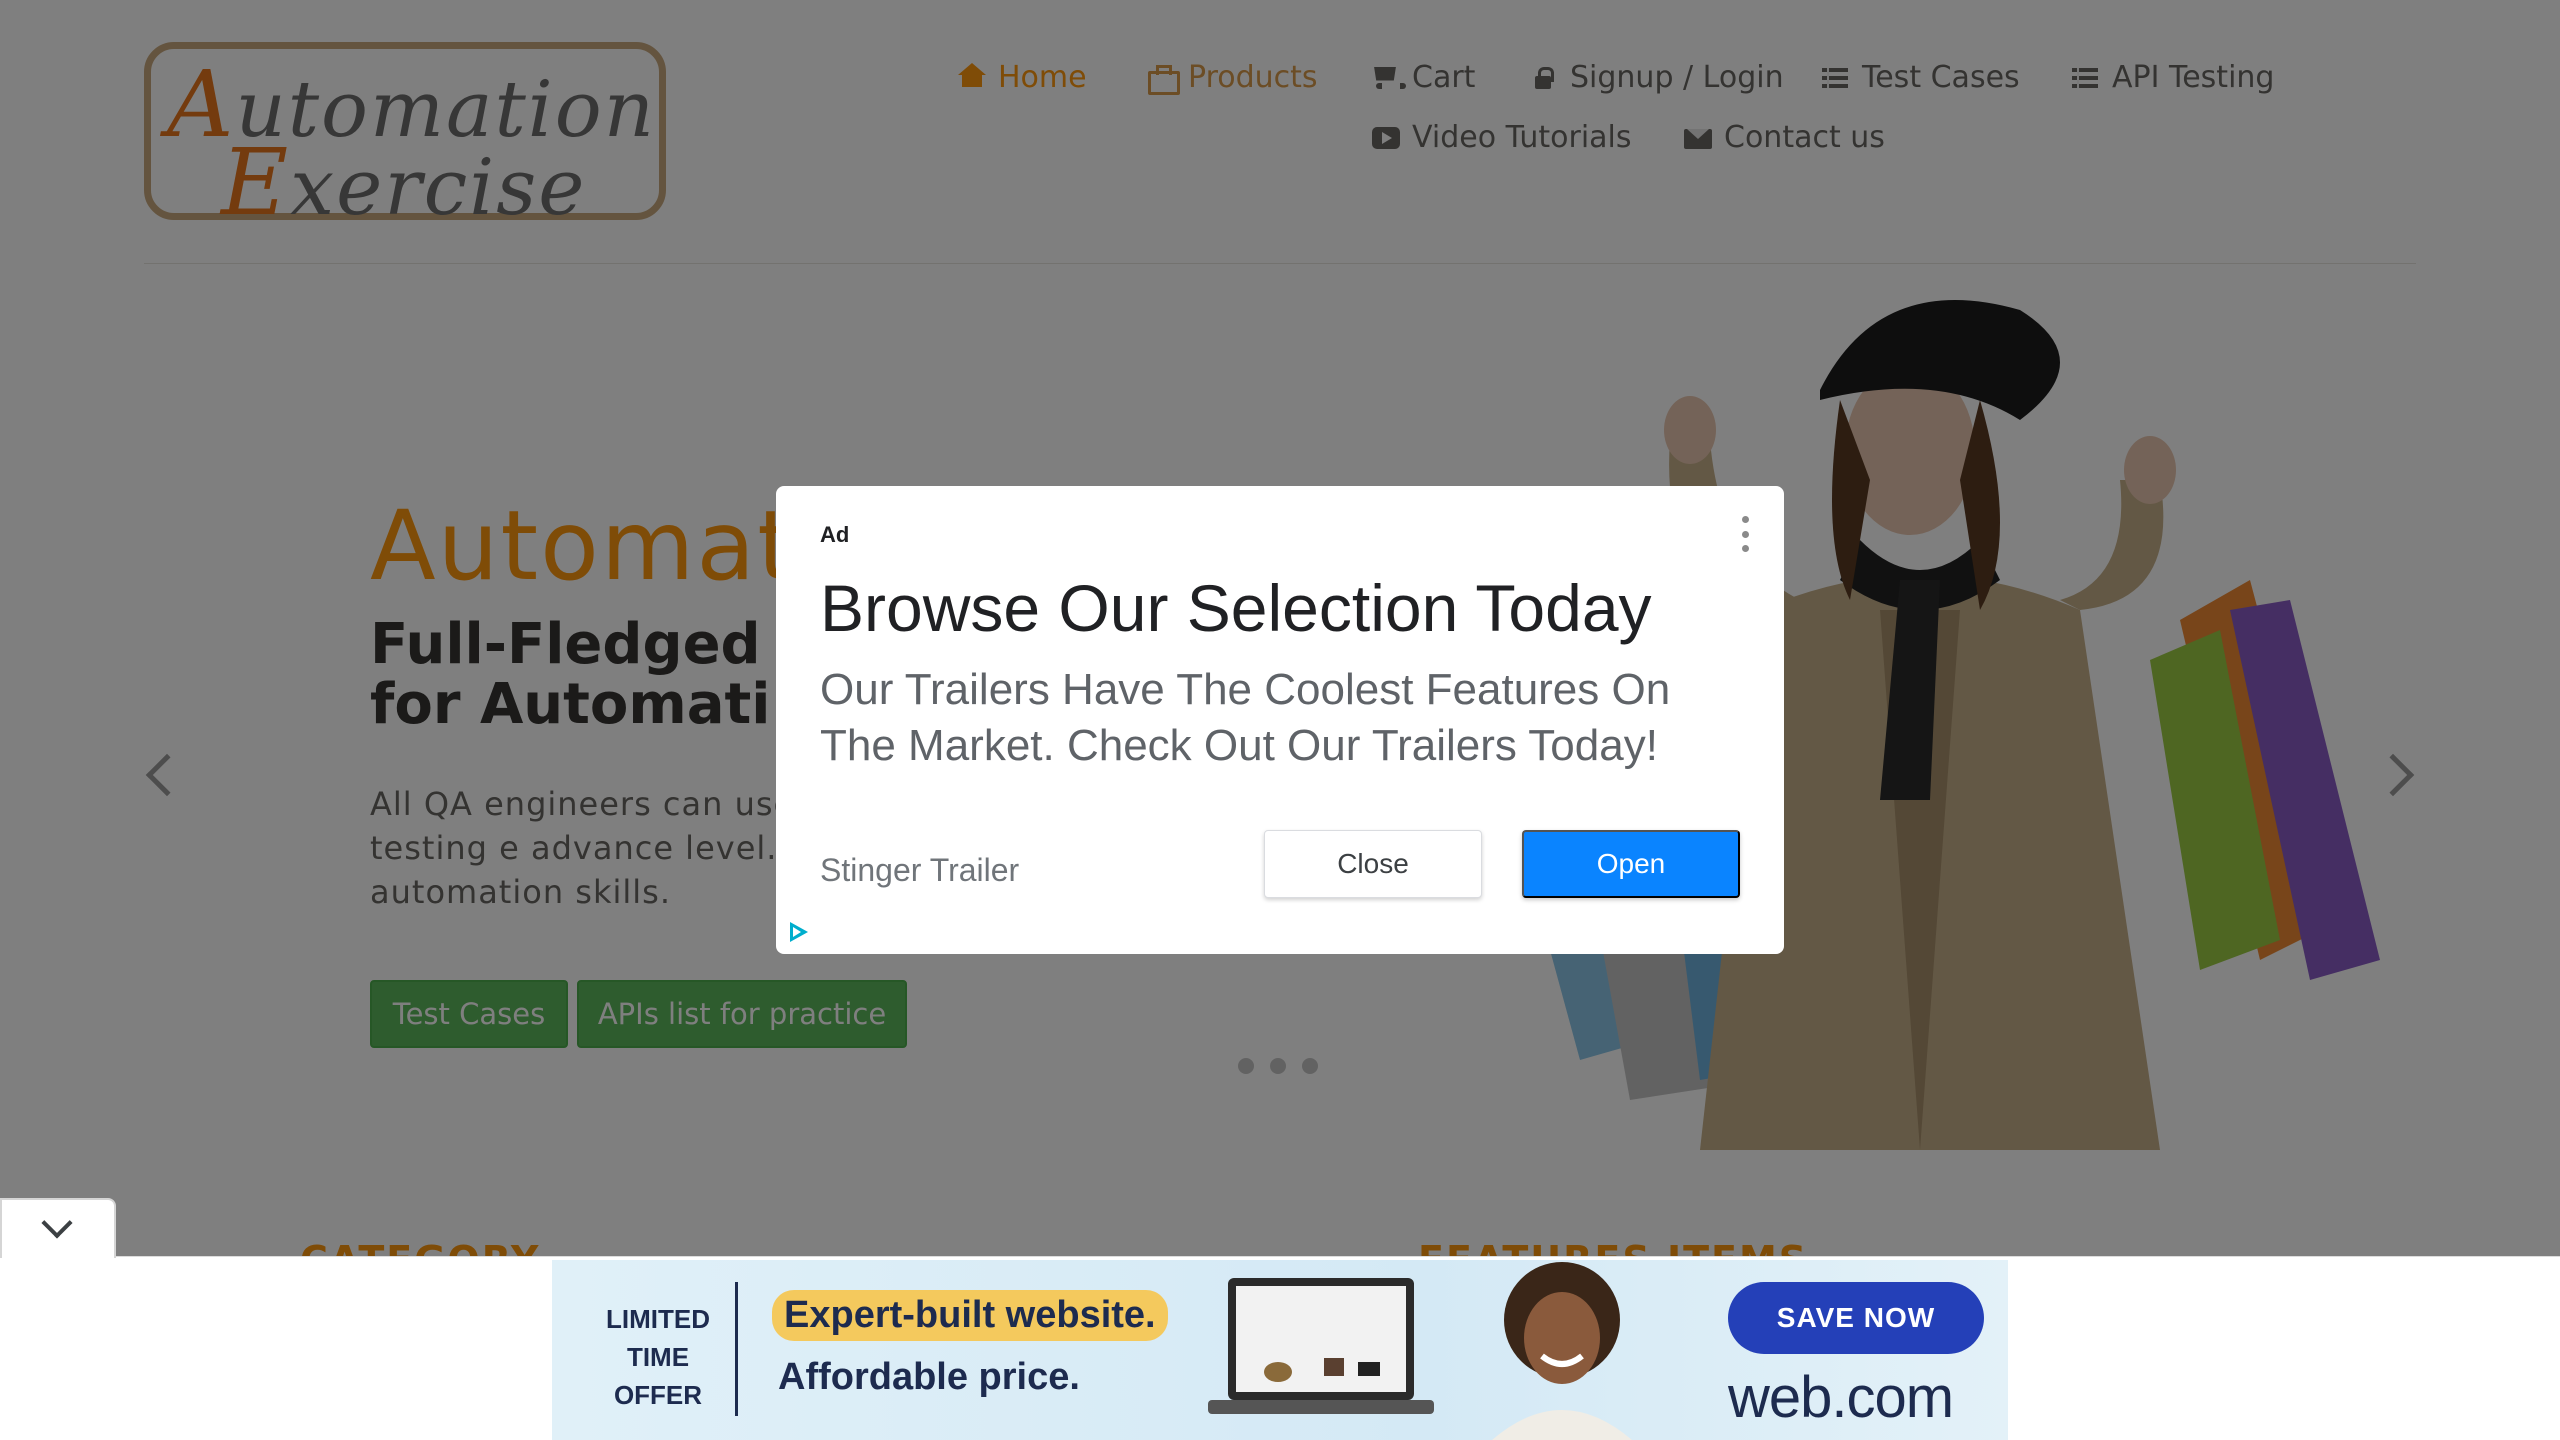 The width and height of the screenshot is (2560, 1440). I want to click on banner-divider, so click(736, 1349).